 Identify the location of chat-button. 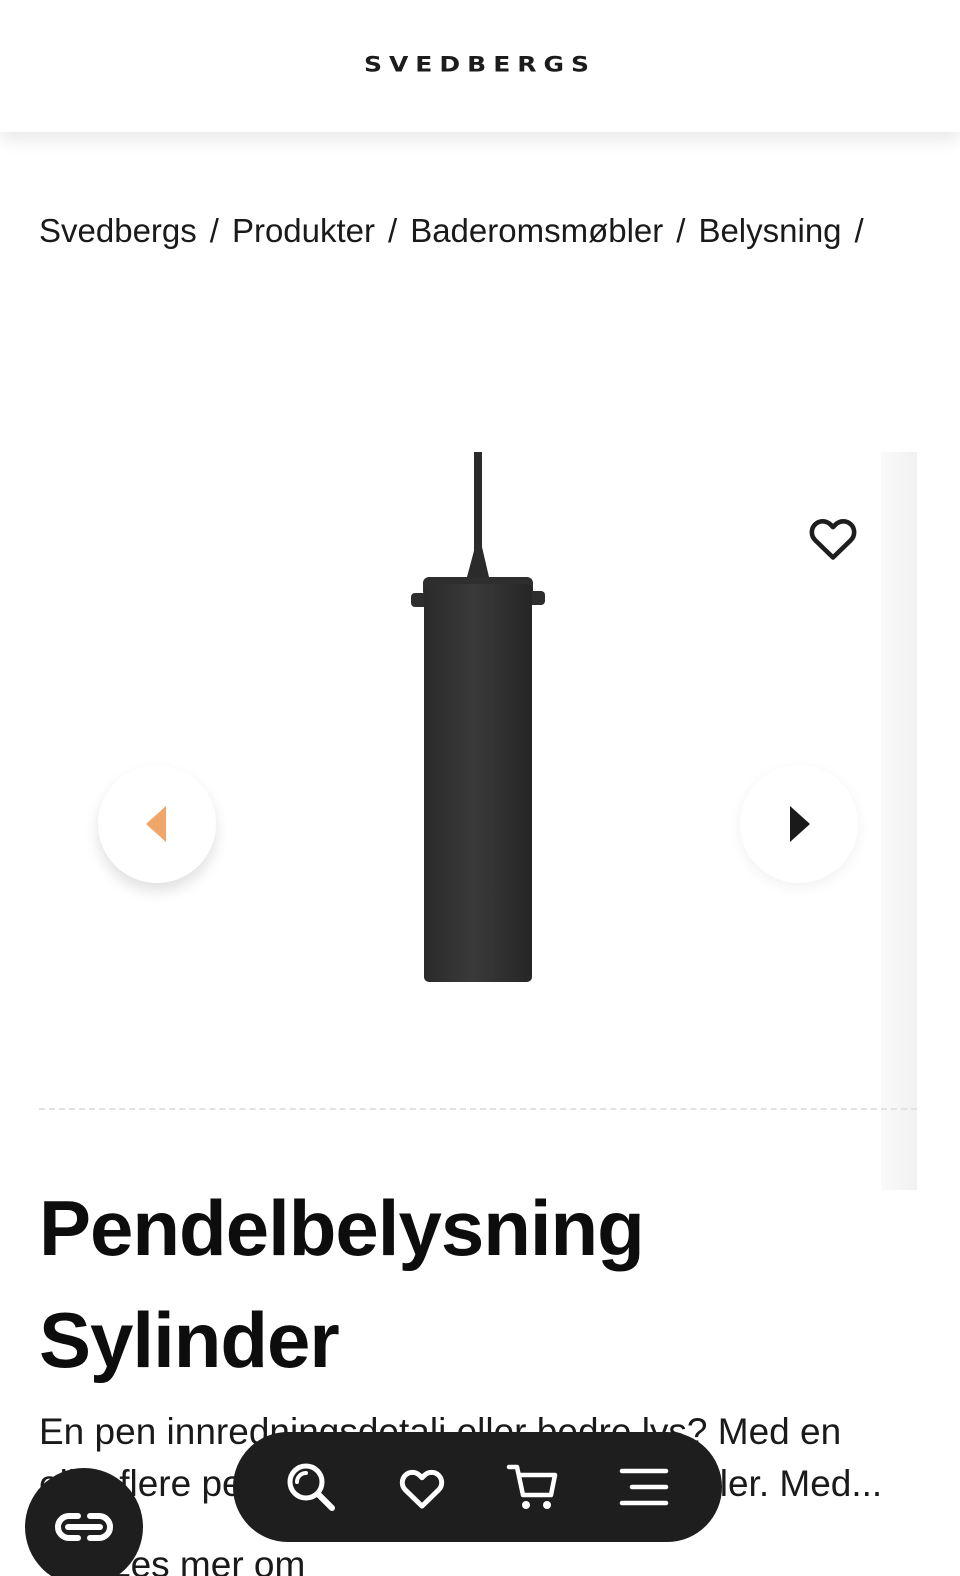
(84, 1522).